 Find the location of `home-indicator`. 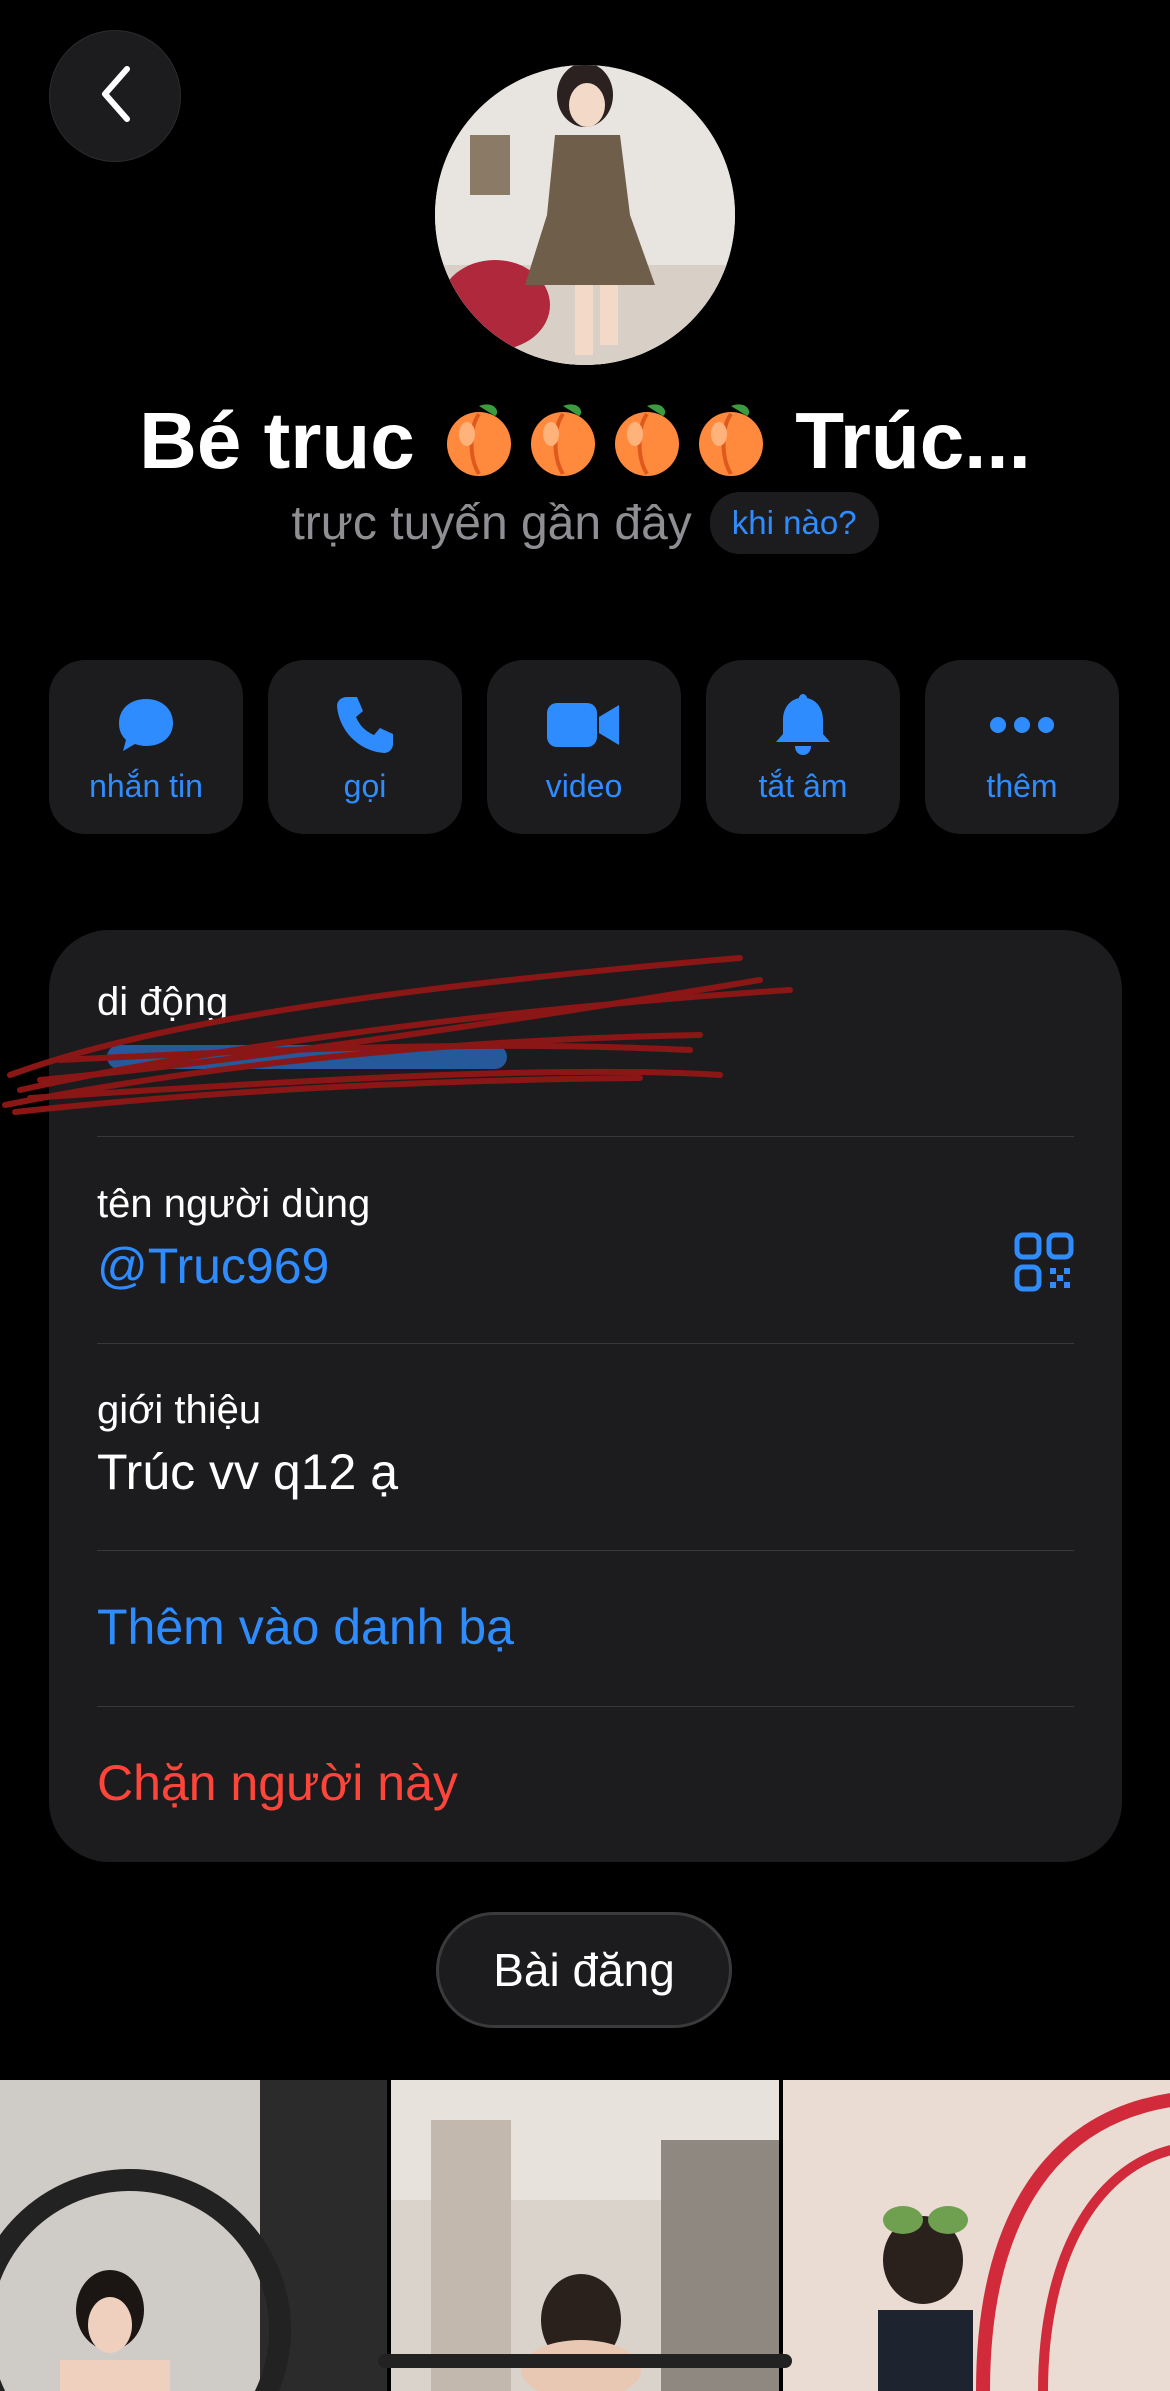

home-indicator is located at coordinates (585, 2361).